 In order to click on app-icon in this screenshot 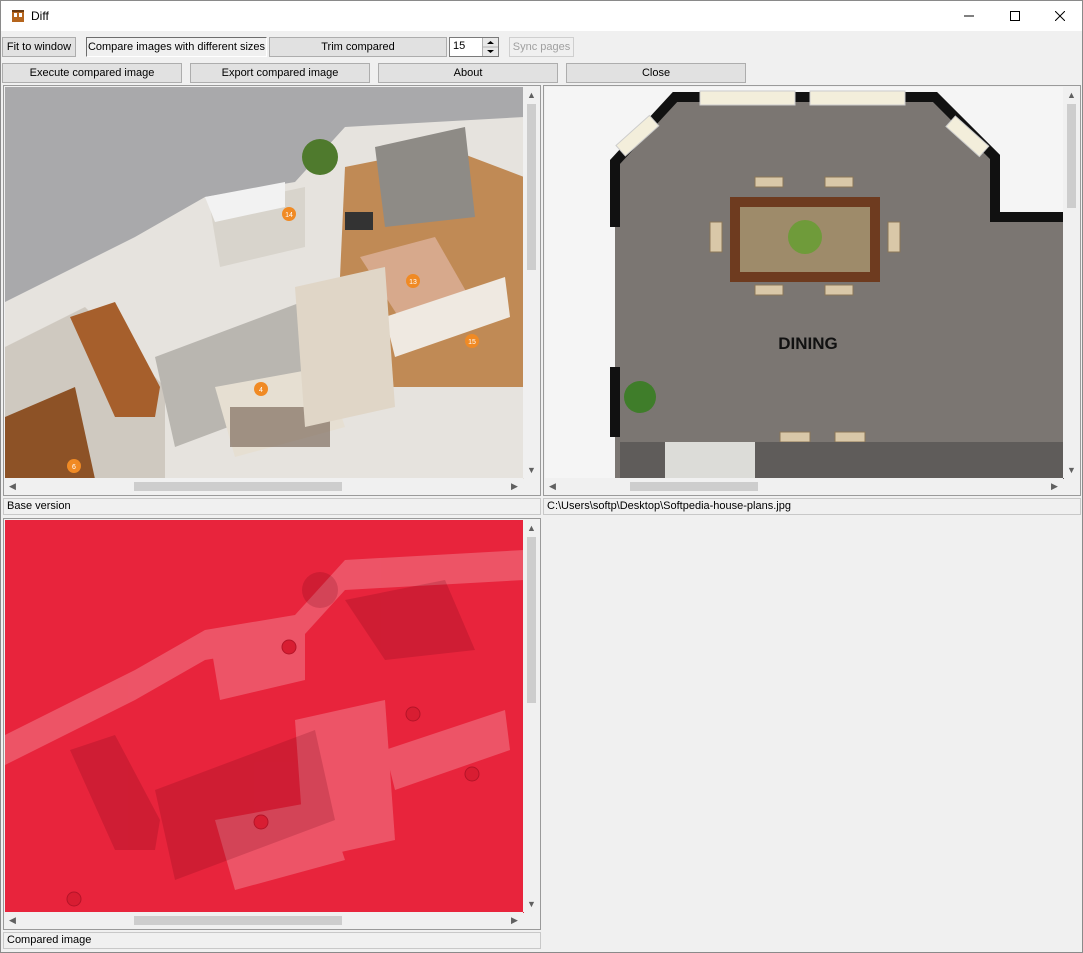, I will do `click(18, 16)`.